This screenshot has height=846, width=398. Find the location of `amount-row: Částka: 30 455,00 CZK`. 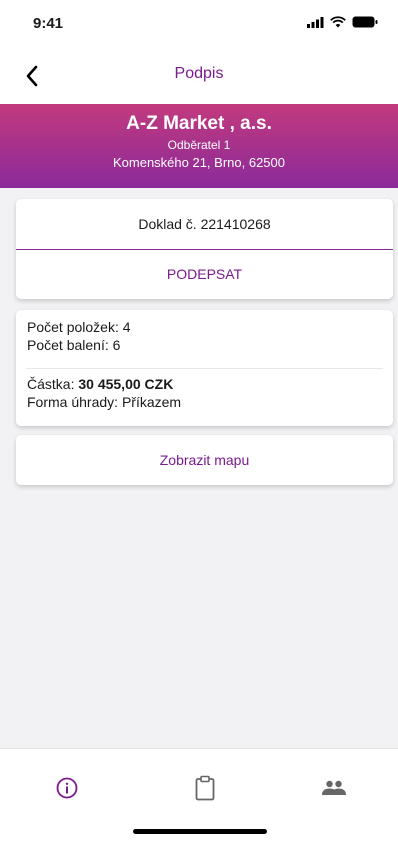

amount-row: Částka: 30 455,00 CZK is located at coordinates (100, 384).